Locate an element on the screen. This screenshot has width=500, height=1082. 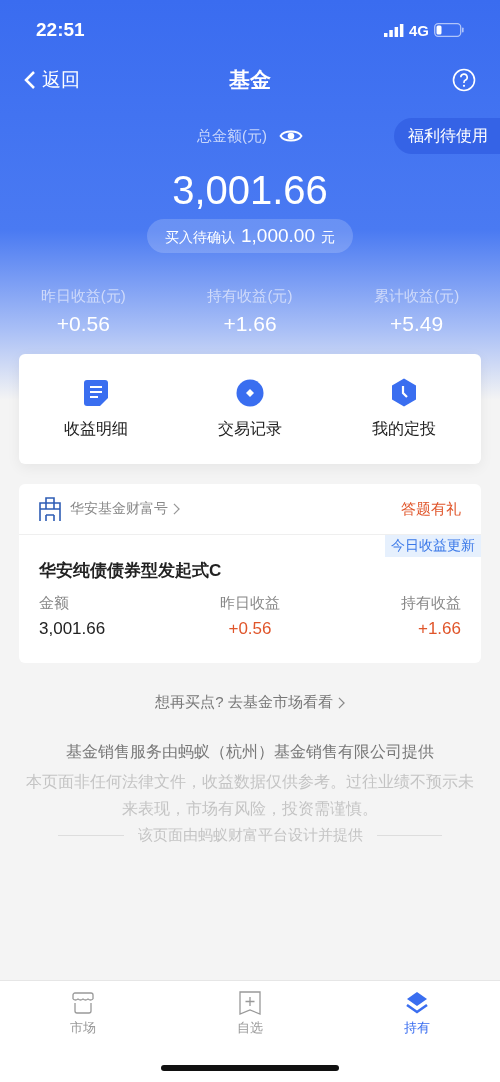
provider-link: 华安基金财富号 is located at coordinates (125, 509).